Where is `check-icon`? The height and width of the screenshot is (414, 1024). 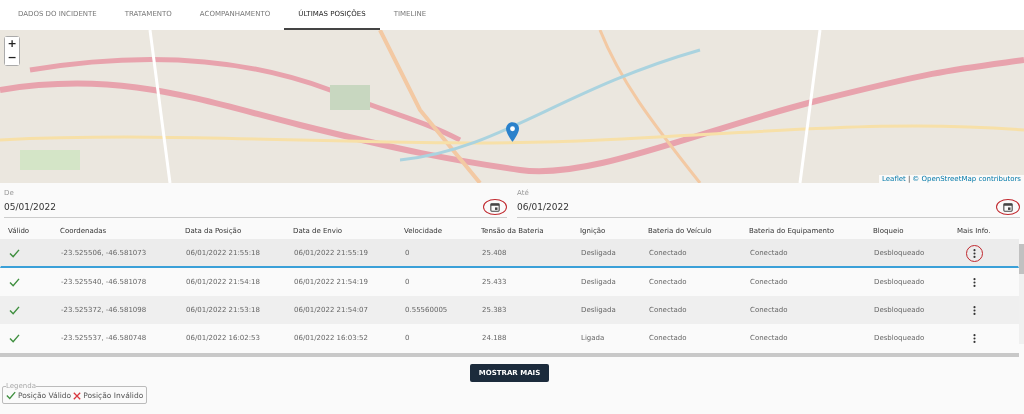
check-icon is located at coordinates (11, 395).